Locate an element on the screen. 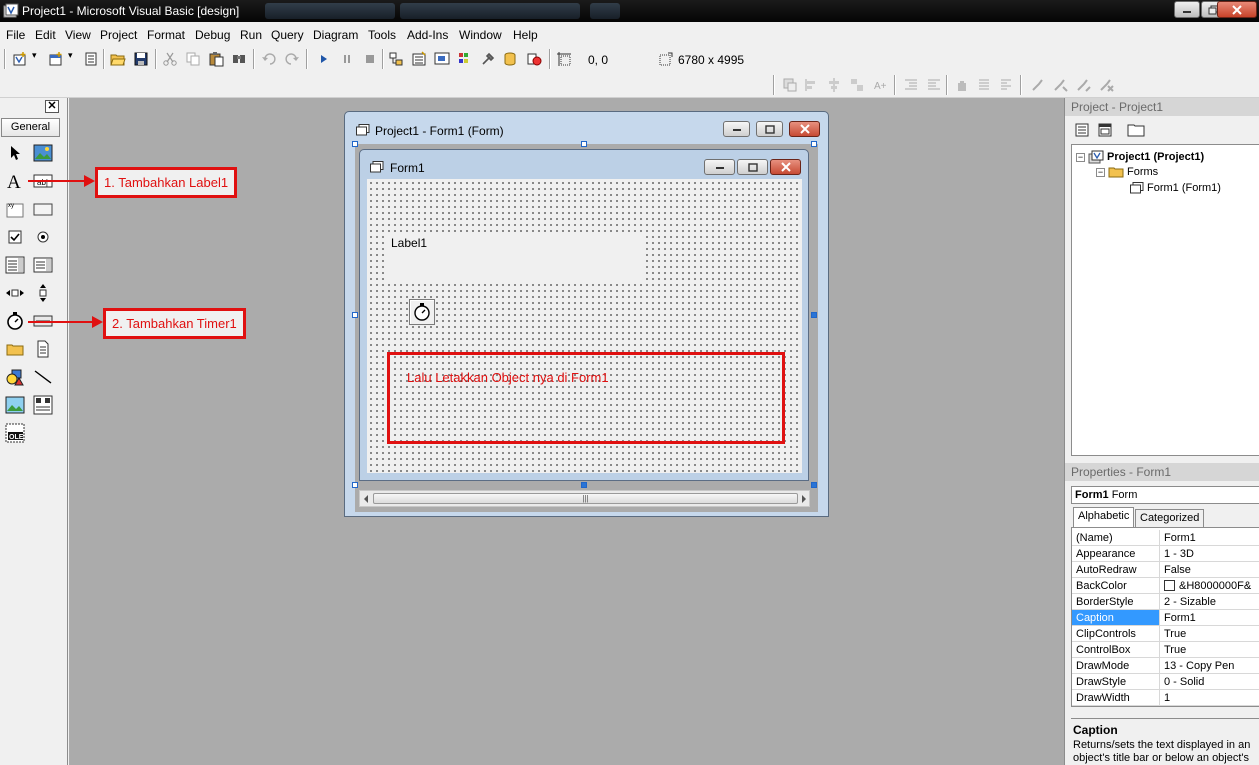 This screenshot has height=765, width=1259. shape-tool is located at coordinates (15, 377).